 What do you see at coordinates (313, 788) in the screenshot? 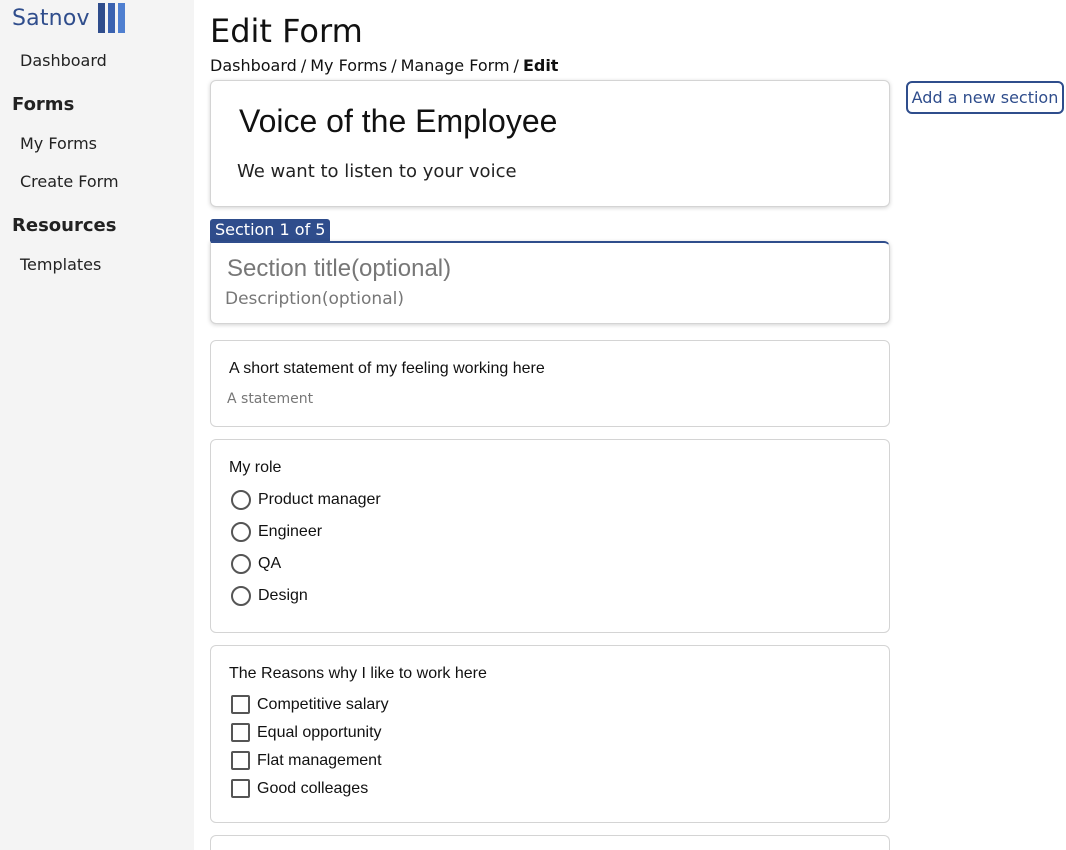
I see `option-label: Good colleages` at bounding box center [313, 788].